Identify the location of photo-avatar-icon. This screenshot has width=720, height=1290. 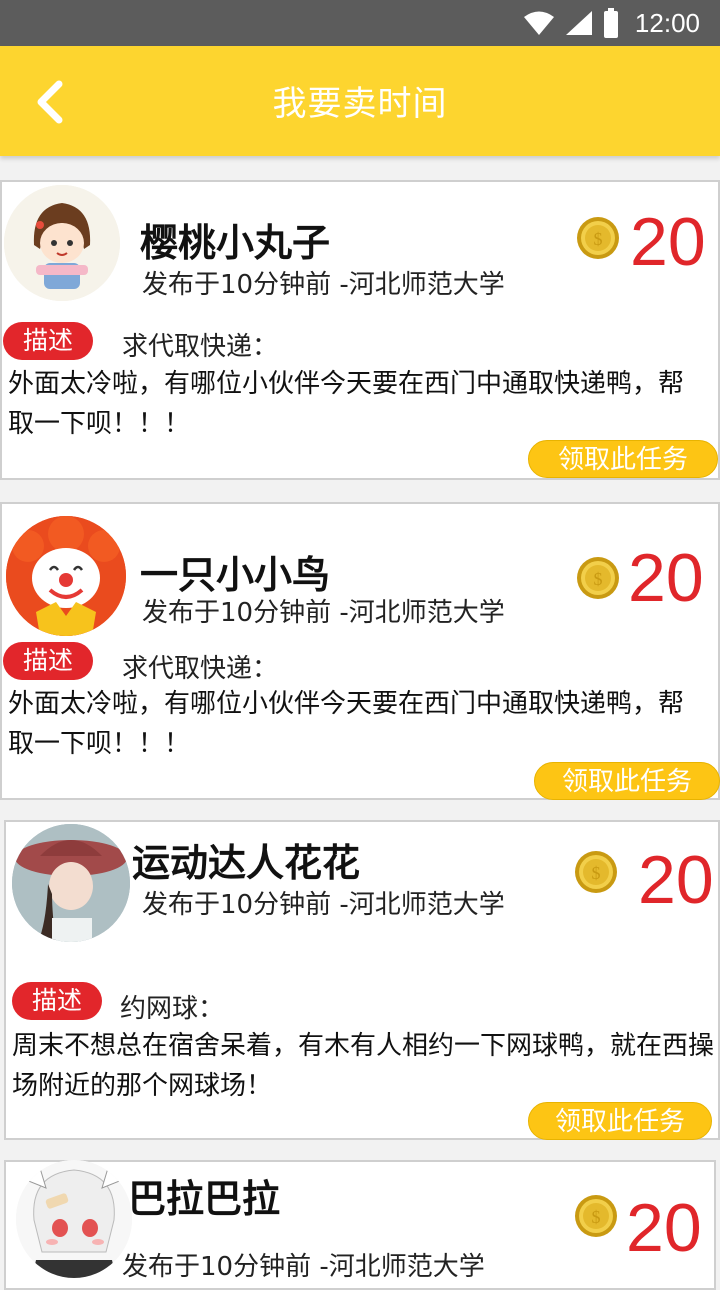
(71, 883).